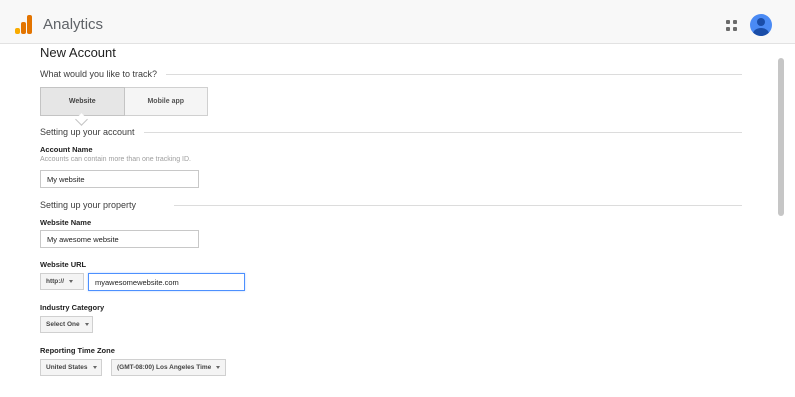 Image resolution: width=795 pixels, height=397 pixels. I want to click on track-question-heading: What would you like to track?, so click(391, 74).